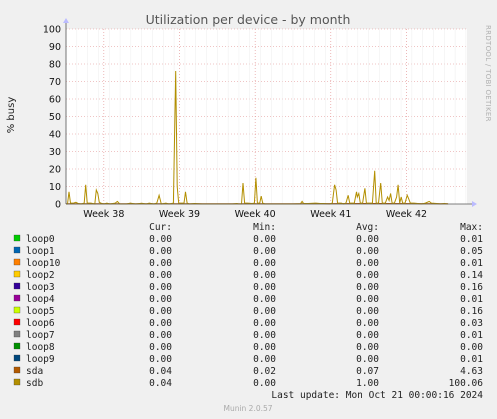 The height and width of the screenshot is (419, 497). Describe the element at coordinates (316, 227) in the screenshot. I see `legend-header: Cur: Min: Avg: Max:` at that location.